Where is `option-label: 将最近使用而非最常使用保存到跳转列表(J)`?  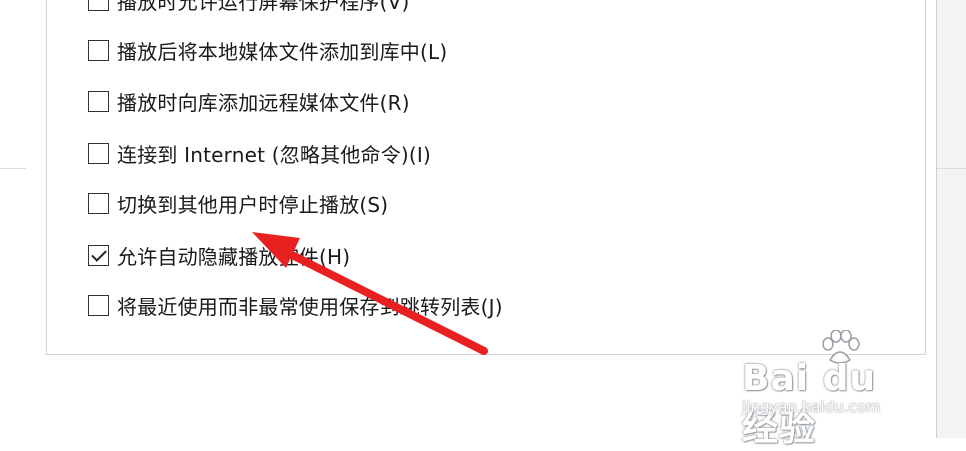 option-label: 将最近使用而非最常使用保存到跳转列表(J) is located at coordinates (310, 306).